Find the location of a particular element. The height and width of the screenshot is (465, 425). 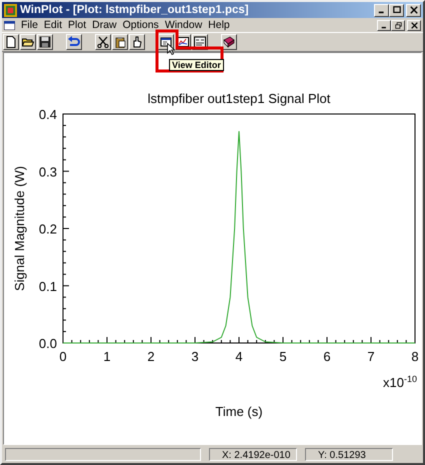

menu-item: Help is located at coordinates (219, 25).